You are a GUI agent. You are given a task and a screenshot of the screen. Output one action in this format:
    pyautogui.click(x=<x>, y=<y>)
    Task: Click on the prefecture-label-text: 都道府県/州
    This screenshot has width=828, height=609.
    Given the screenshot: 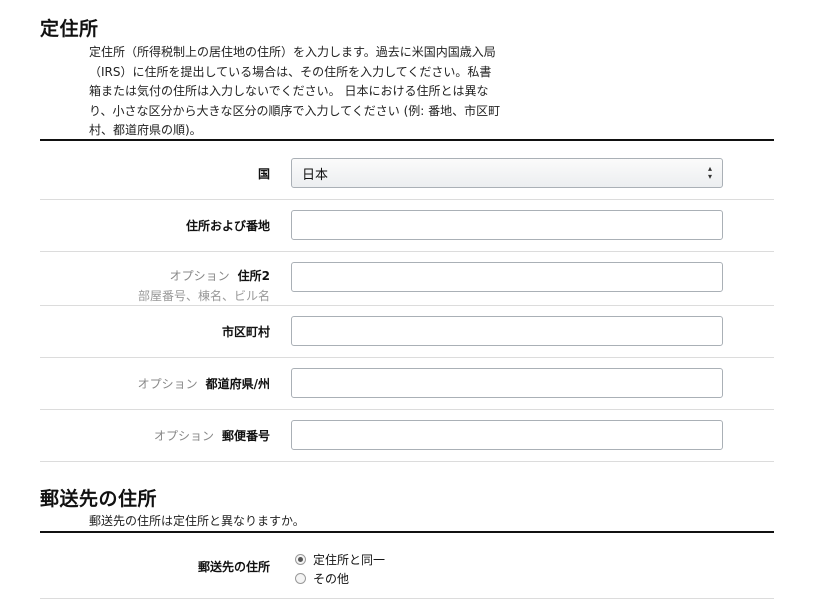 What is the action you would take?
    pyautogui.click(x=237, y=384)
    